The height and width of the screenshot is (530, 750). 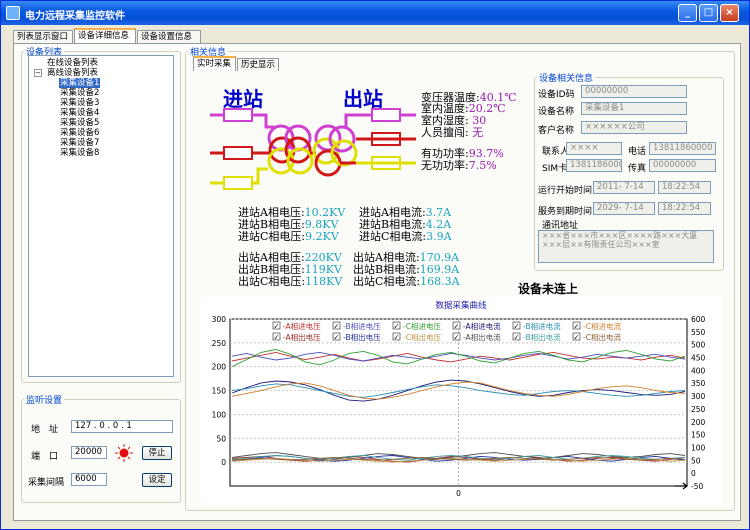 I want to click on title-bar: 电力远程采集监控软件 _ □ ×, so click(x=375, y=13).